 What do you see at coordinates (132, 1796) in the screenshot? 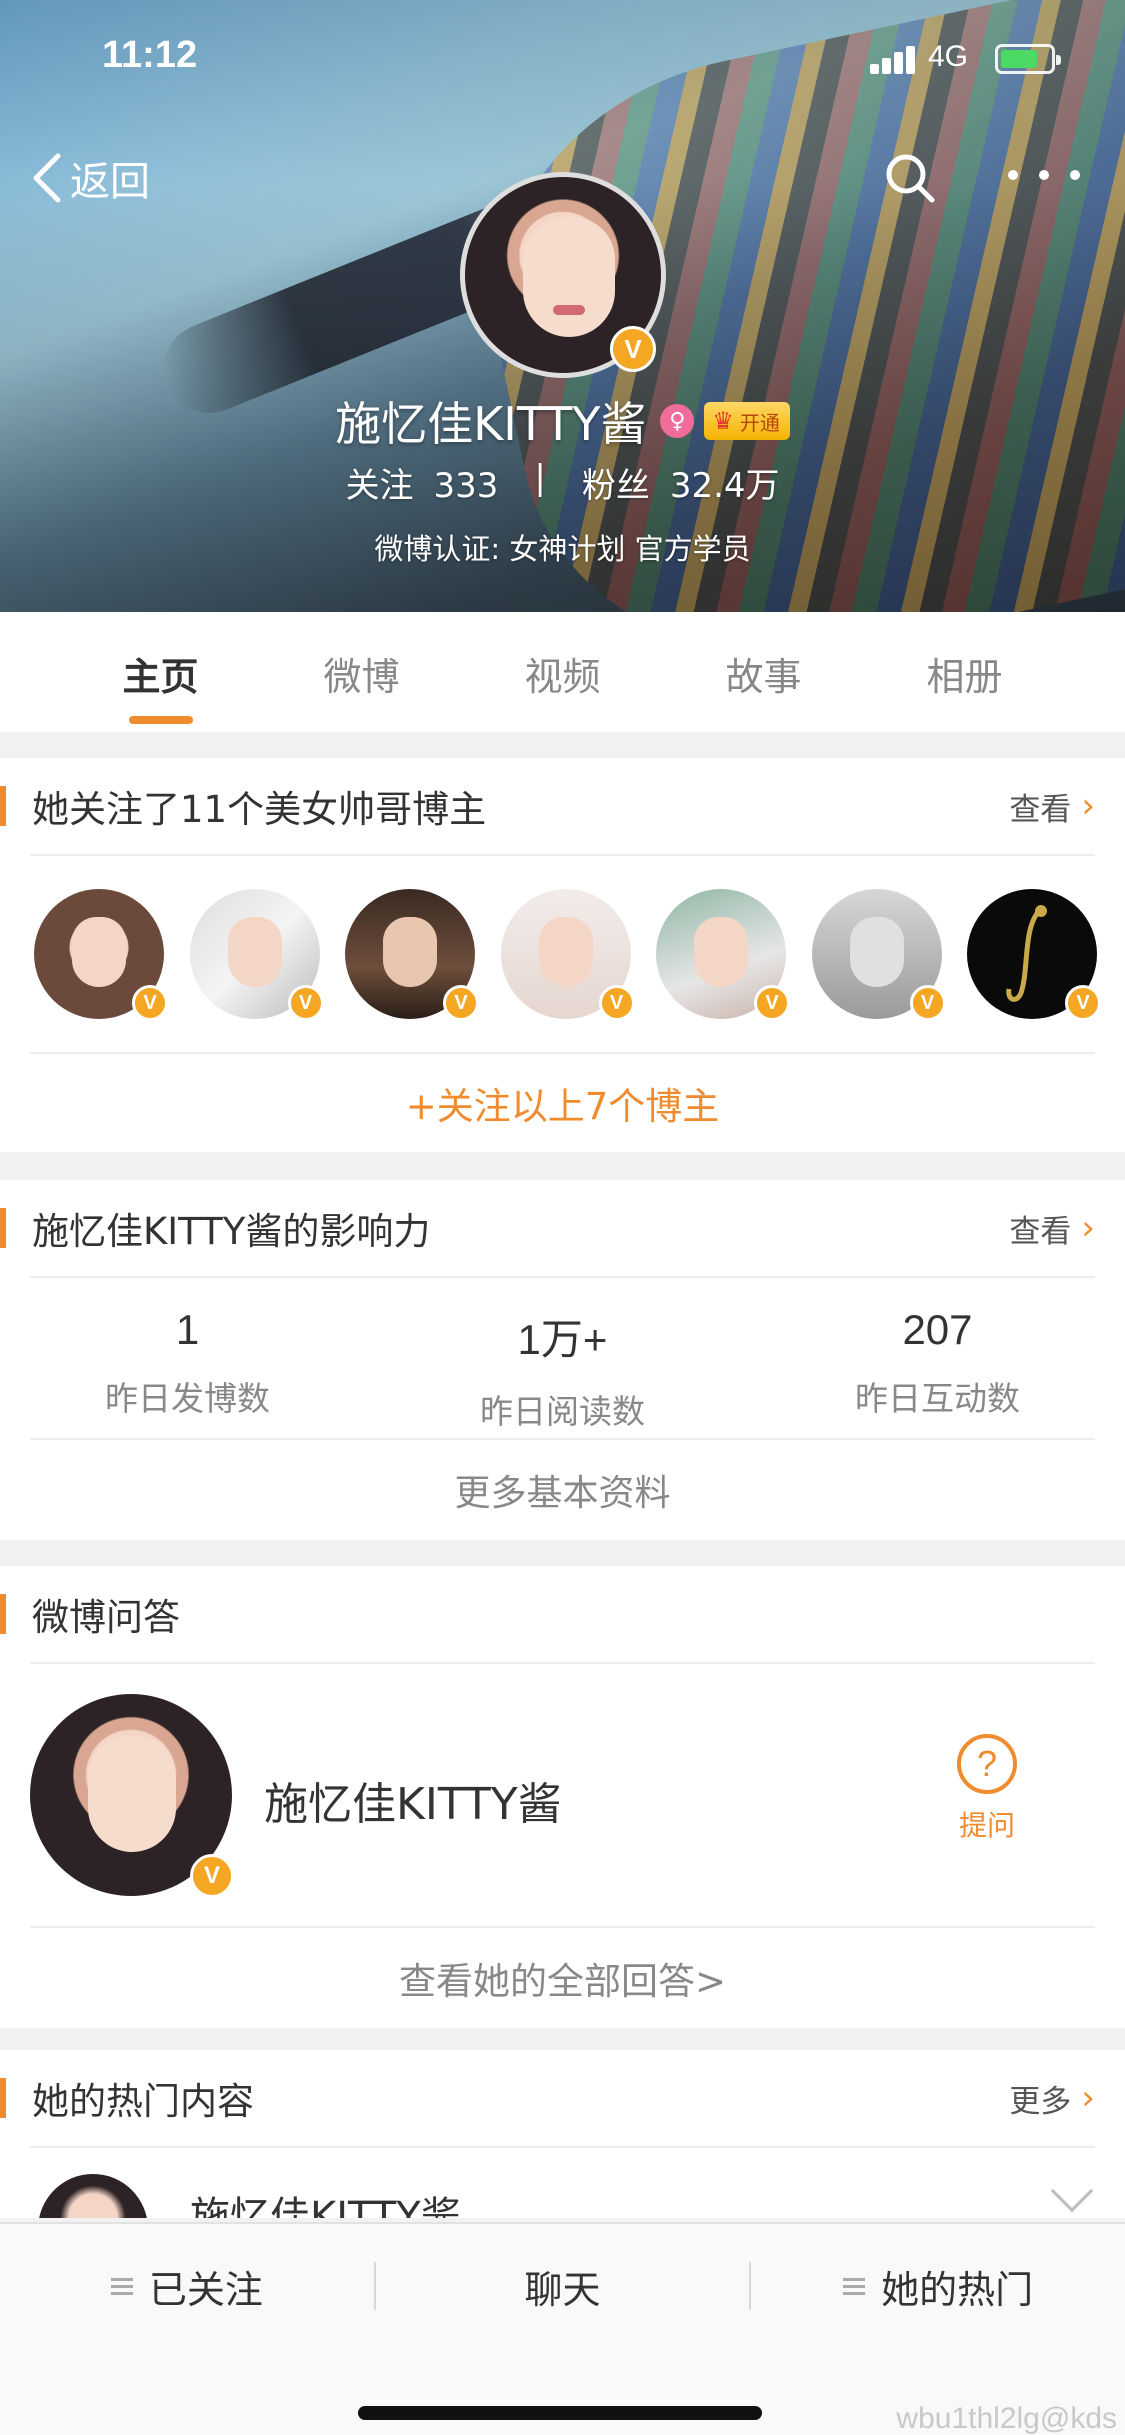
I see `qa-avatar: ? V` at bounding box center [132, 1796].